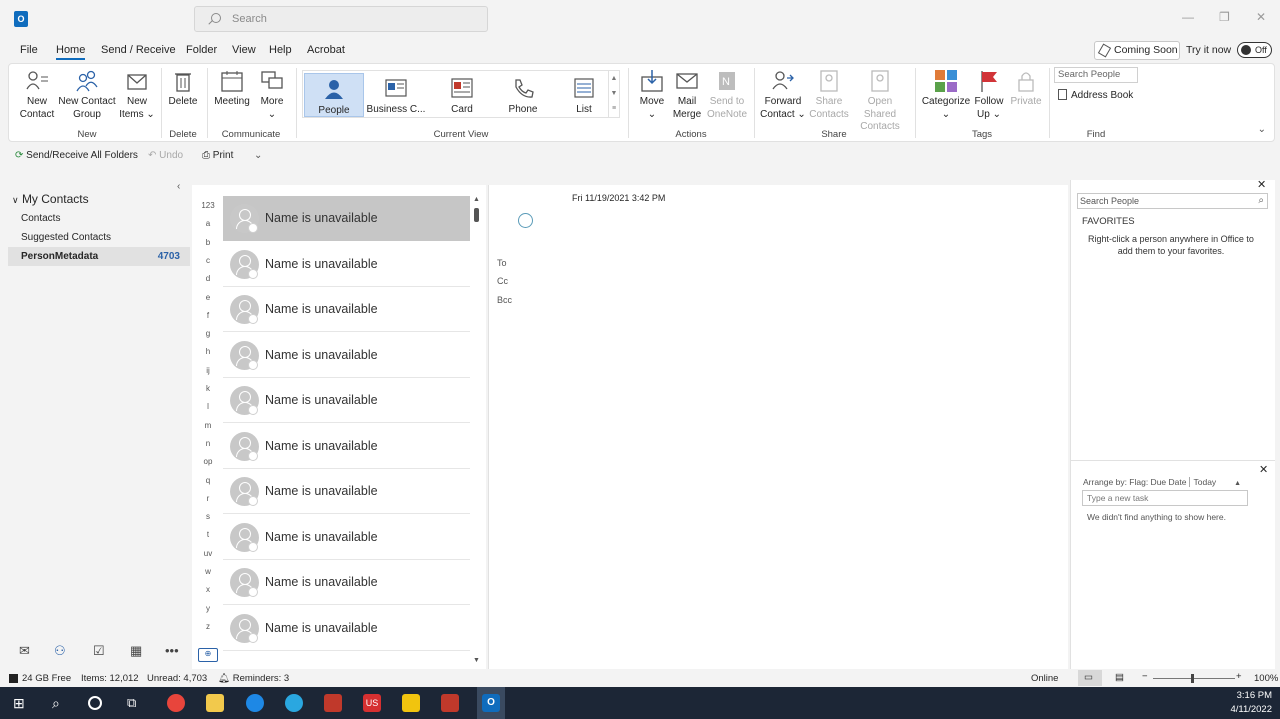  What do you see at coordinates (208, 205) in the screenshot?
I see `alphabet-index-letter: 123` at bounding box center [208, 205].